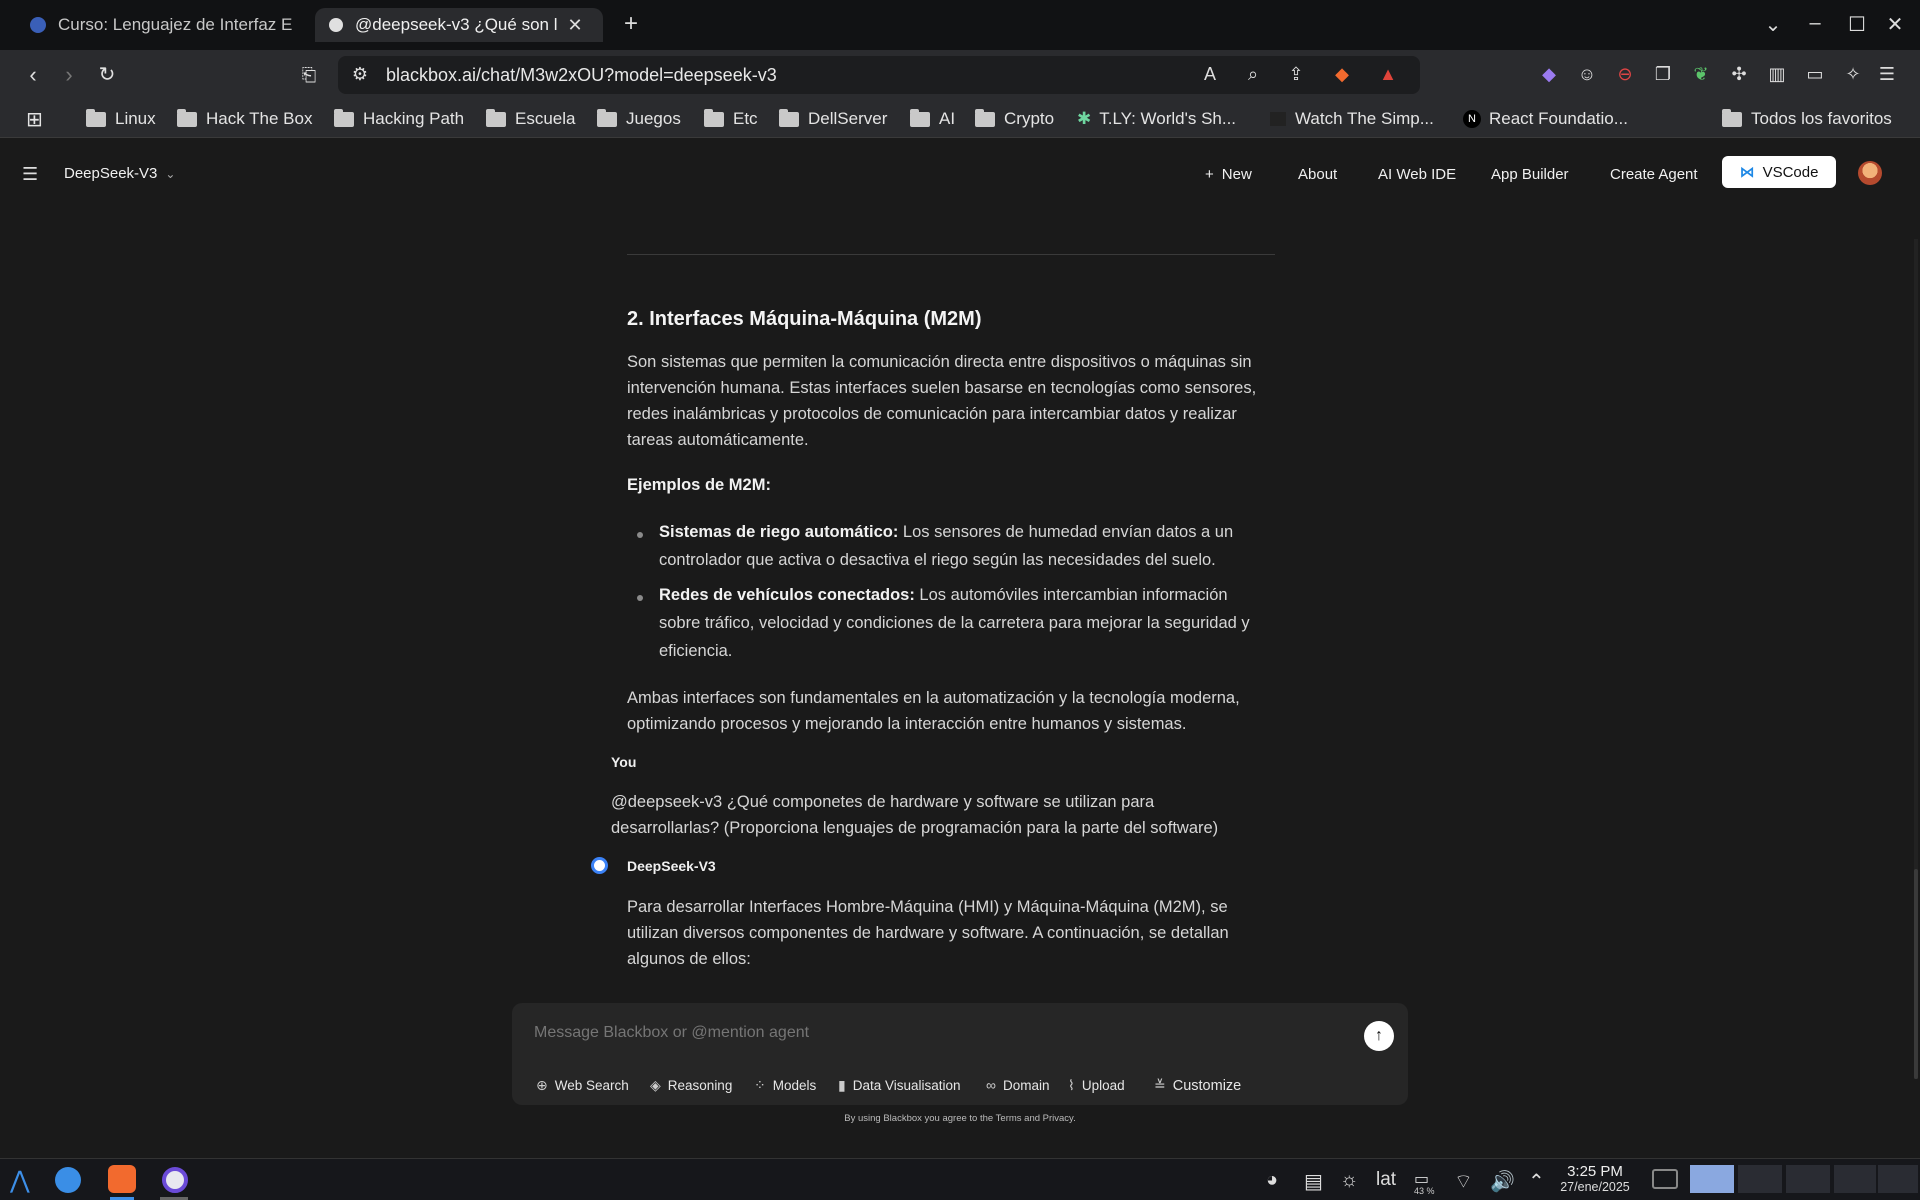  What do you see at coordinates (1870, 173) in the screenshot?
I see `avatar` at bounding box center [1870, 173].